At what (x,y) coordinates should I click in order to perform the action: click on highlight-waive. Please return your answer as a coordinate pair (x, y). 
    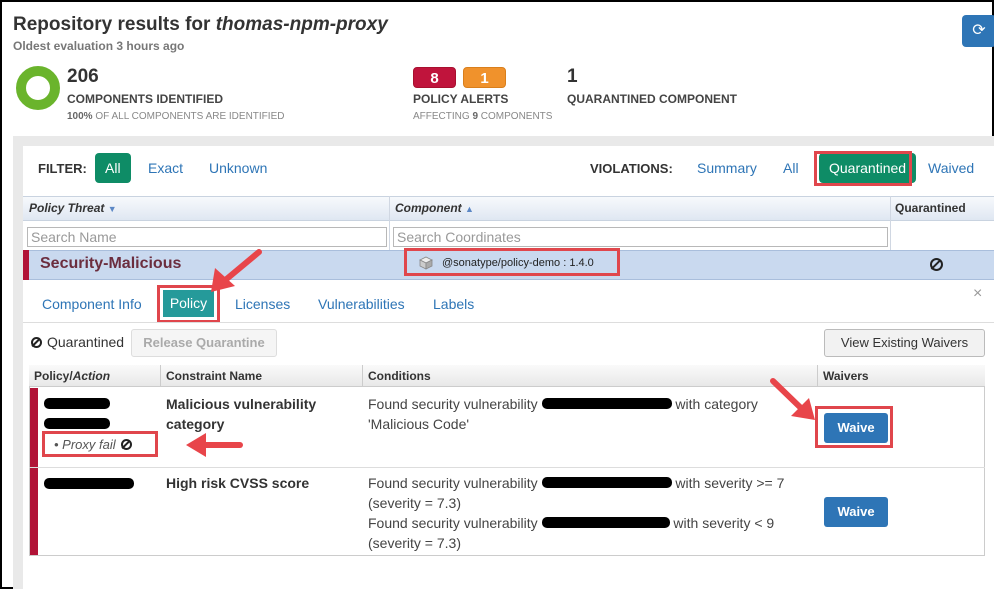
    Looking at the image, I should click on (854, 427).